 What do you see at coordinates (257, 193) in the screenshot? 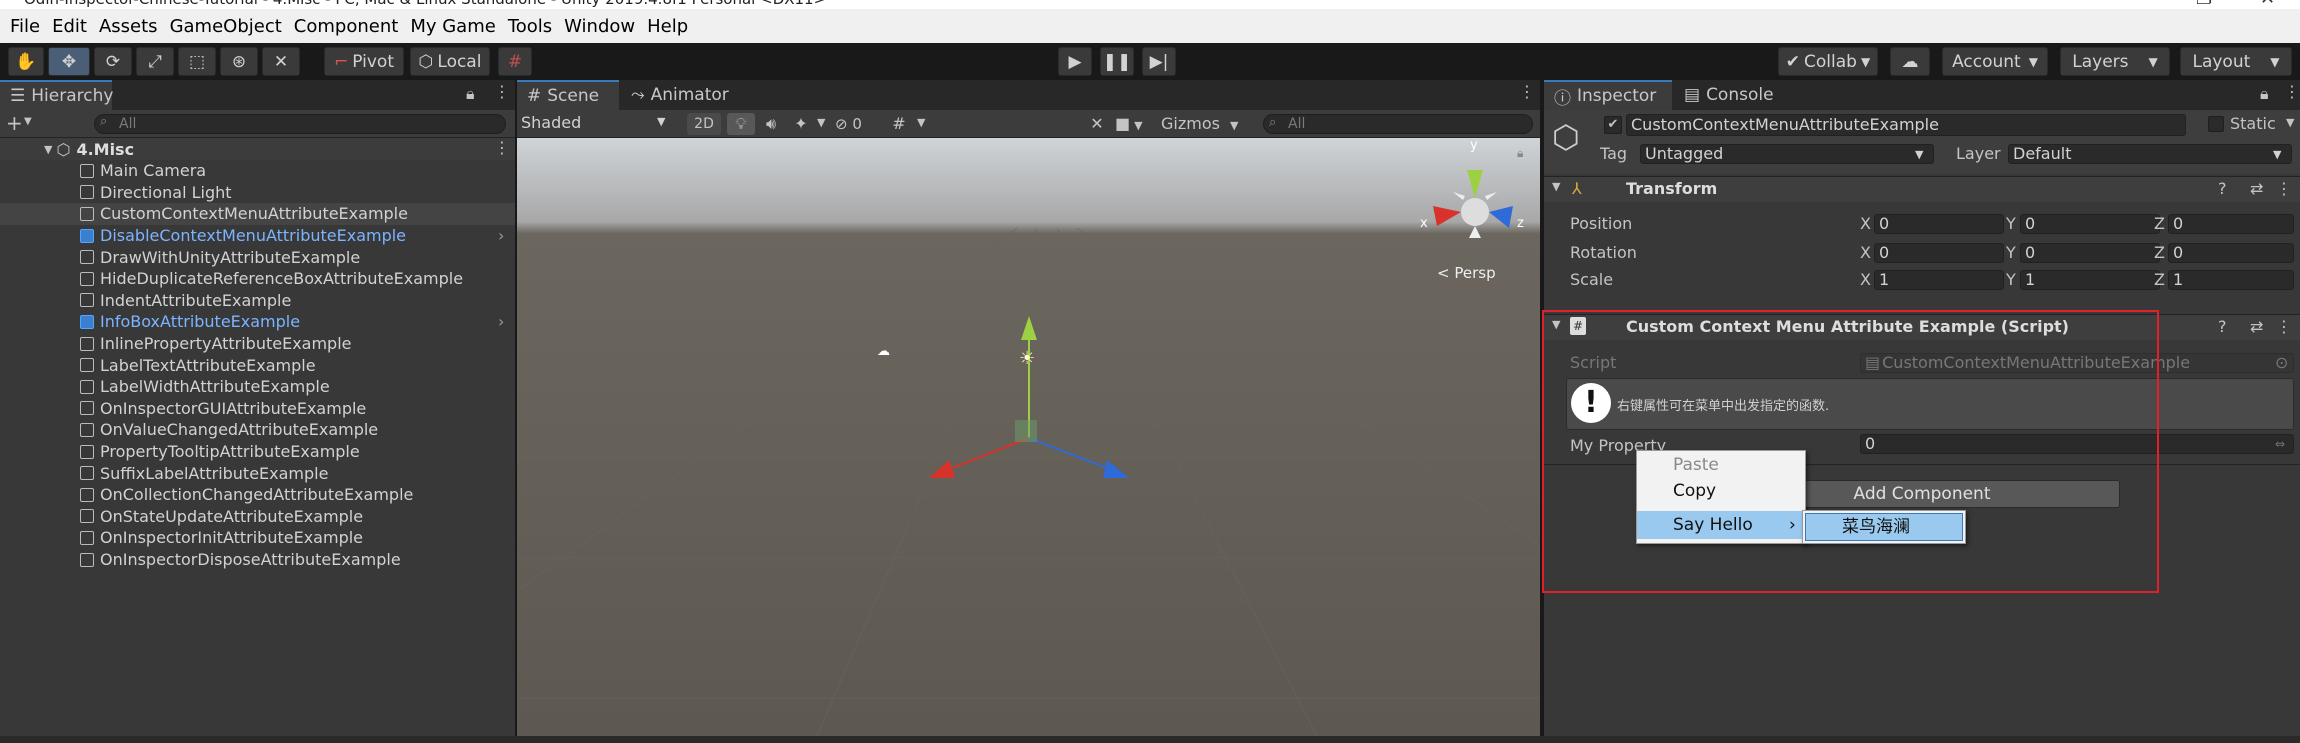
I see `hierarchy-item: Directional Light` at bounding box center [257, 193].